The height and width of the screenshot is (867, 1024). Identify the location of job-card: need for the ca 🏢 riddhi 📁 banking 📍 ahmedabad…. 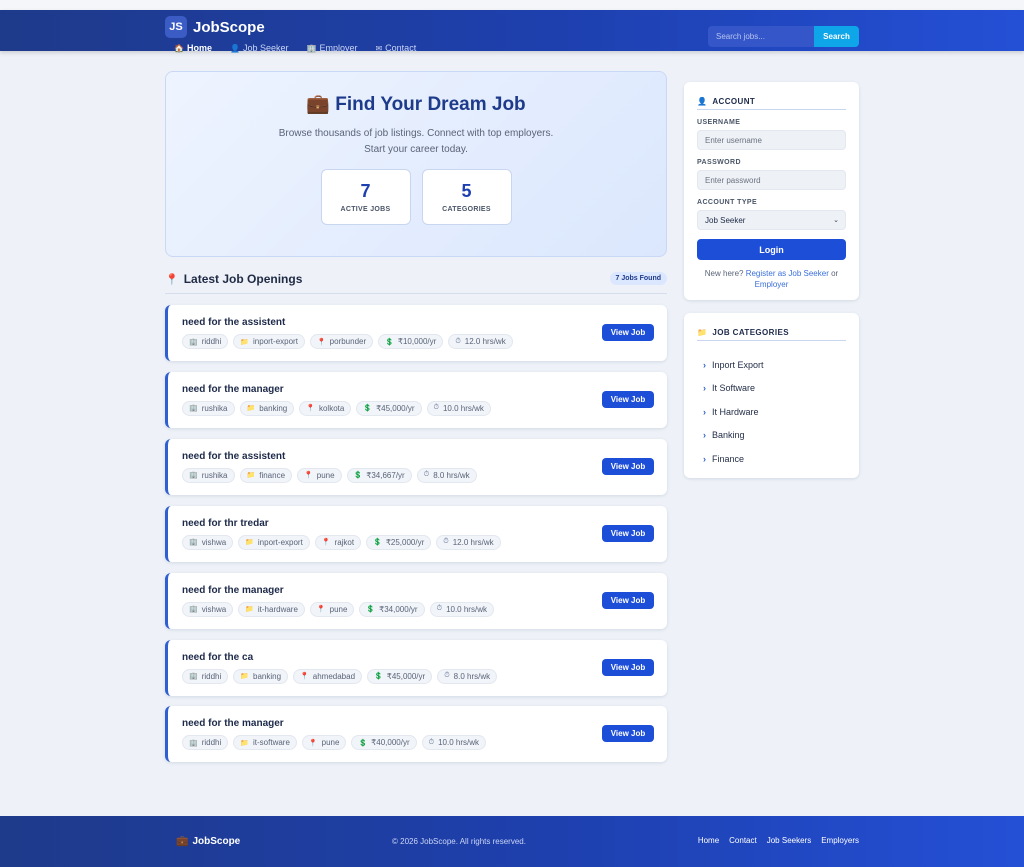
(416, 667).